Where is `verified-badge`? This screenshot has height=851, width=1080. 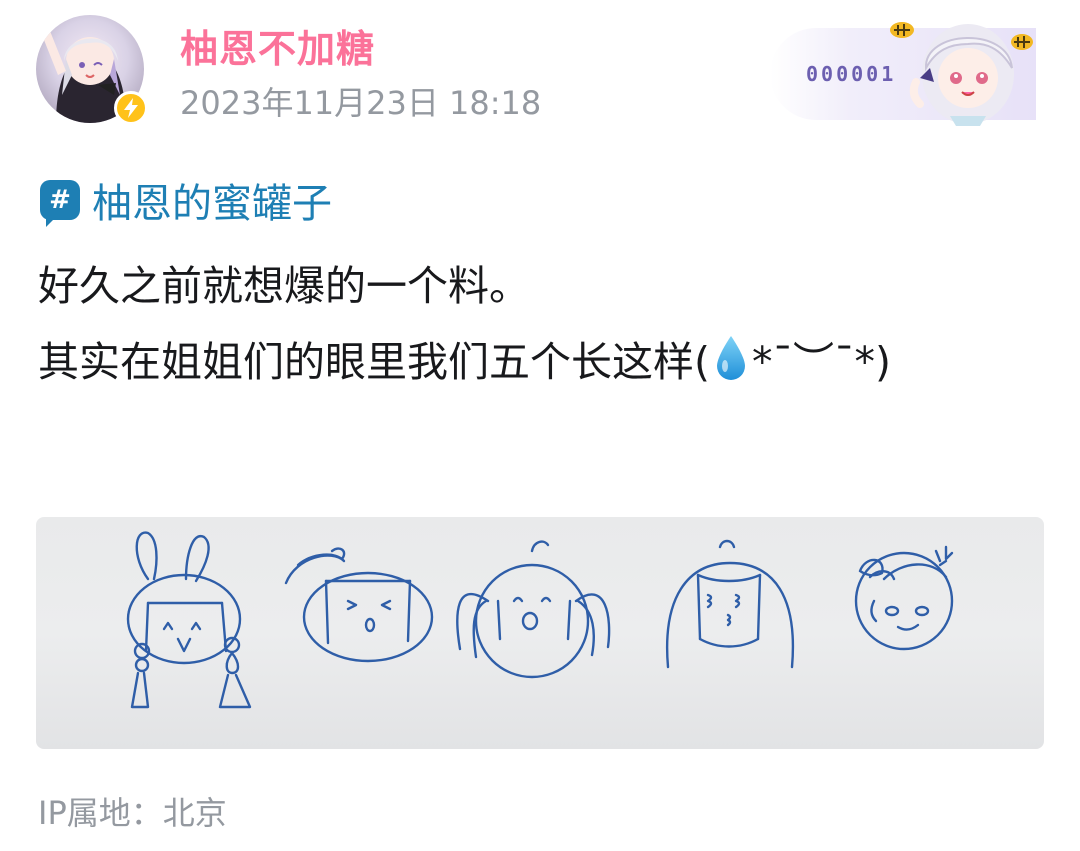
verified-badge is located at coordinates (131, 108).